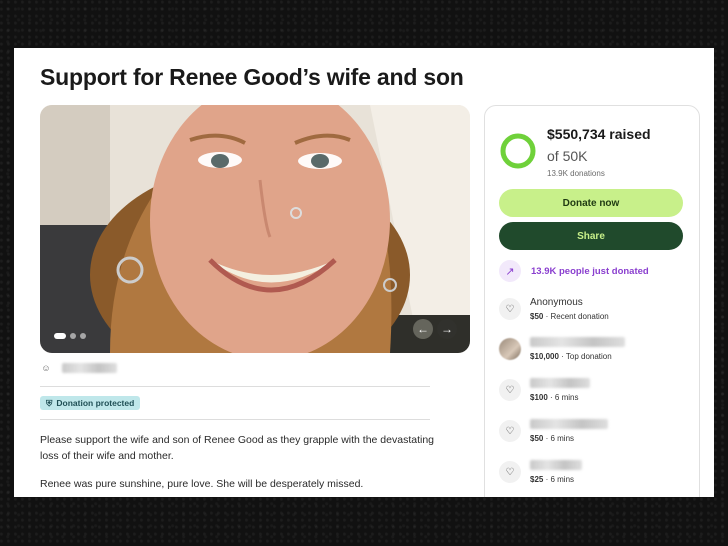  I want to click on donor-meta: $50 · Recent donation, so click(569, 316).